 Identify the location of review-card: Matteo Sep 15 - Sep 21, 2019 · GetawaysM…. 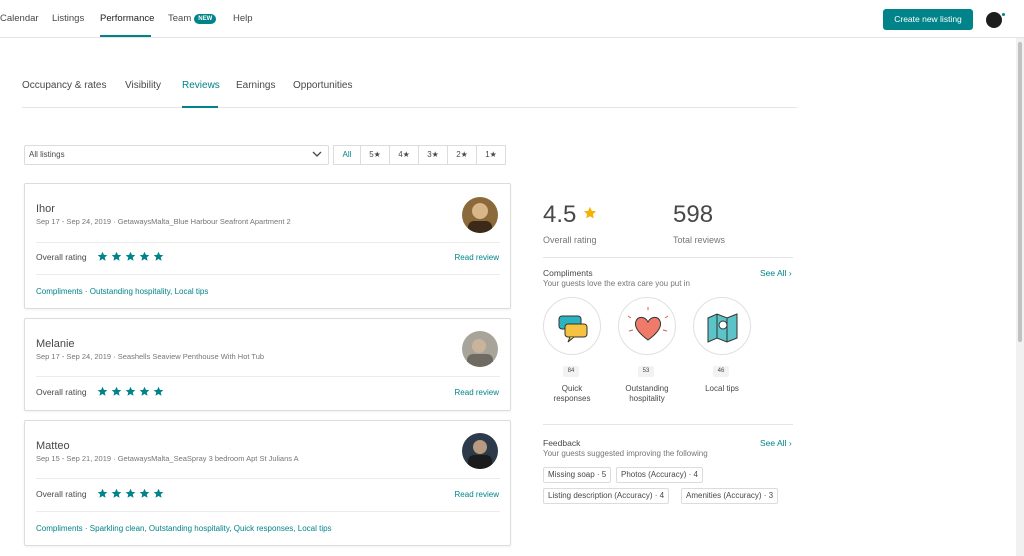
(267, 483).